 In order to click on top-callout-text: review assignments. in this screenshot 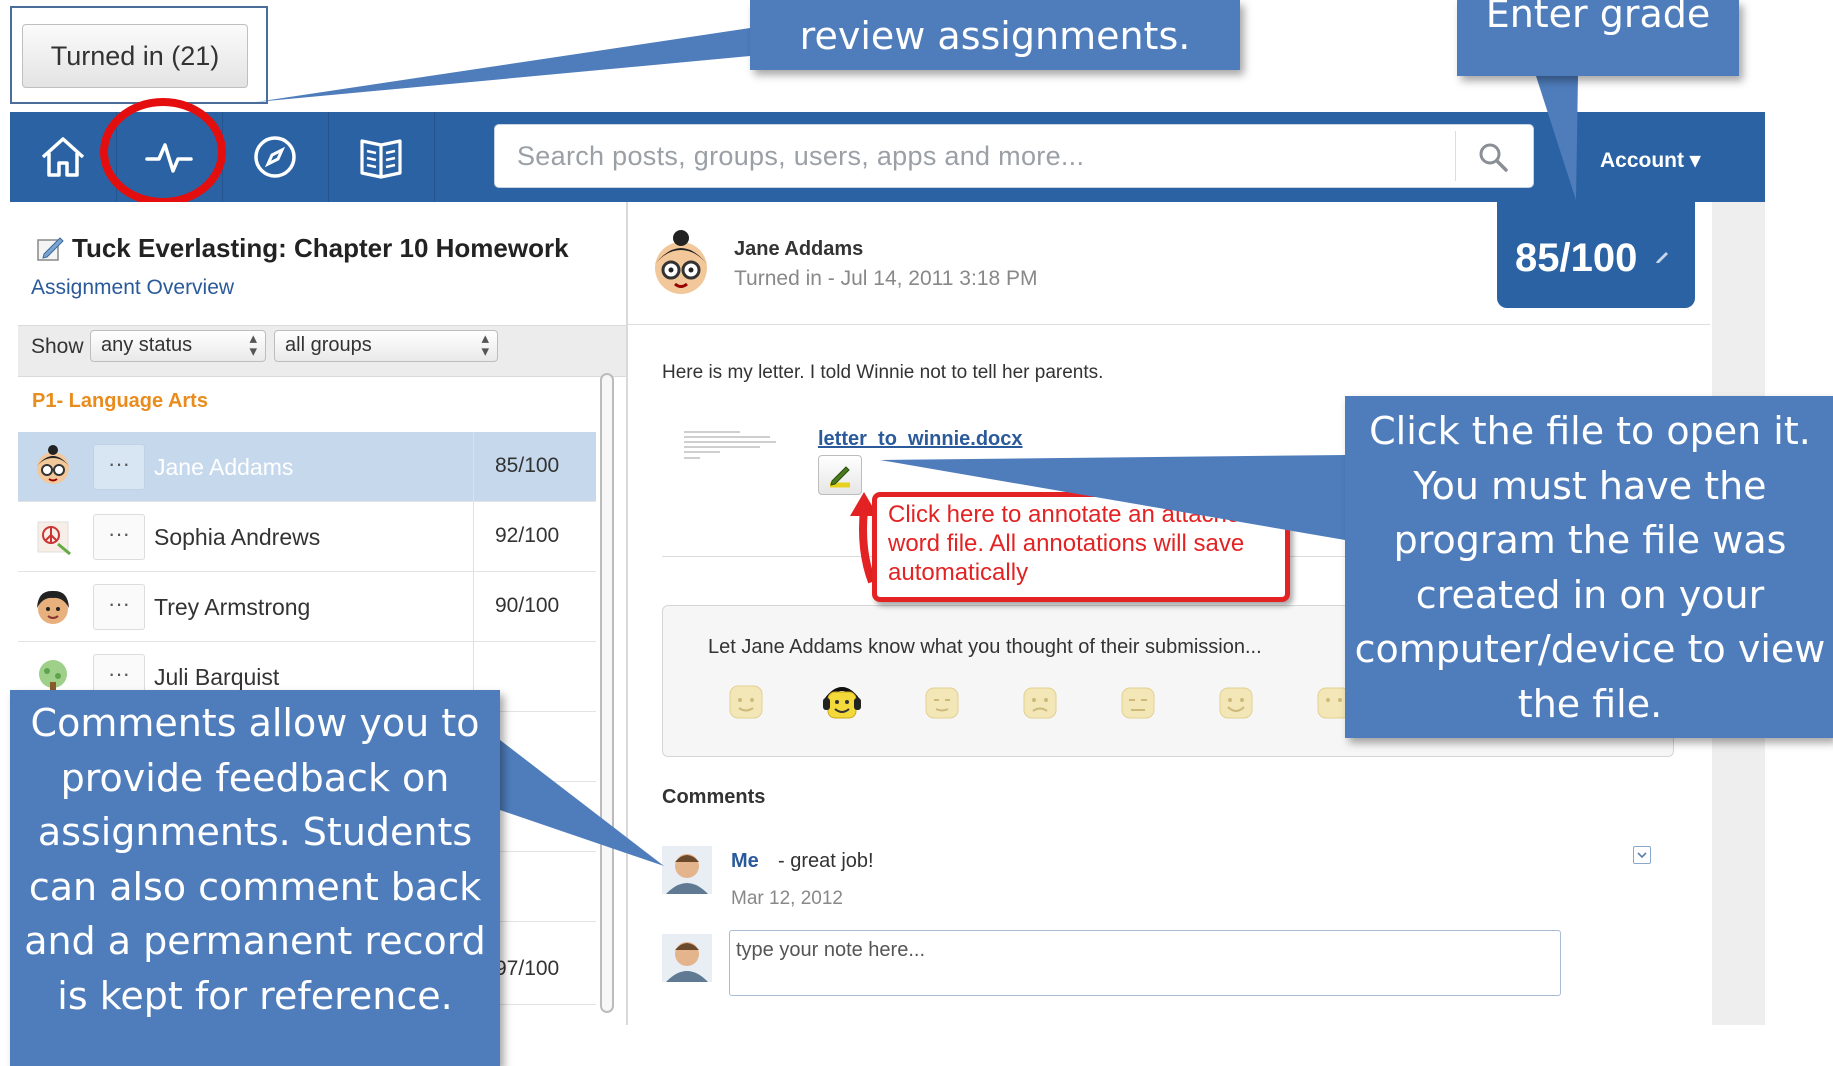, I will do `click(995, 36)`.